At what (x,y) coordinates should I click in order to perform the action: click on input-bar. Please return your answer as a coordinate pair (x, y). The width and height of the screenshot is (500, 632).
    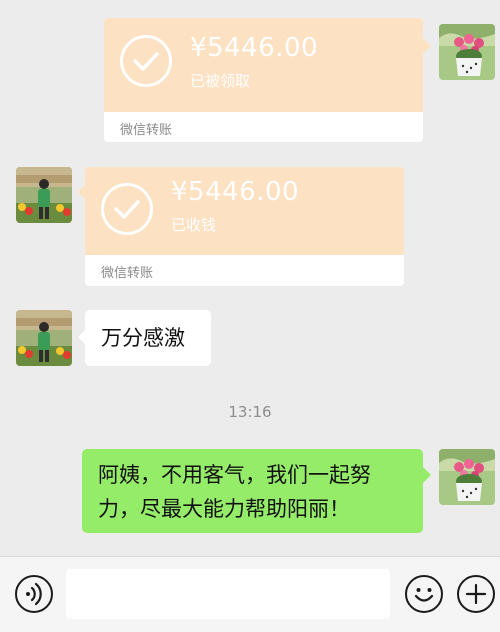
    Looking at the image, I should click on (250, 594).